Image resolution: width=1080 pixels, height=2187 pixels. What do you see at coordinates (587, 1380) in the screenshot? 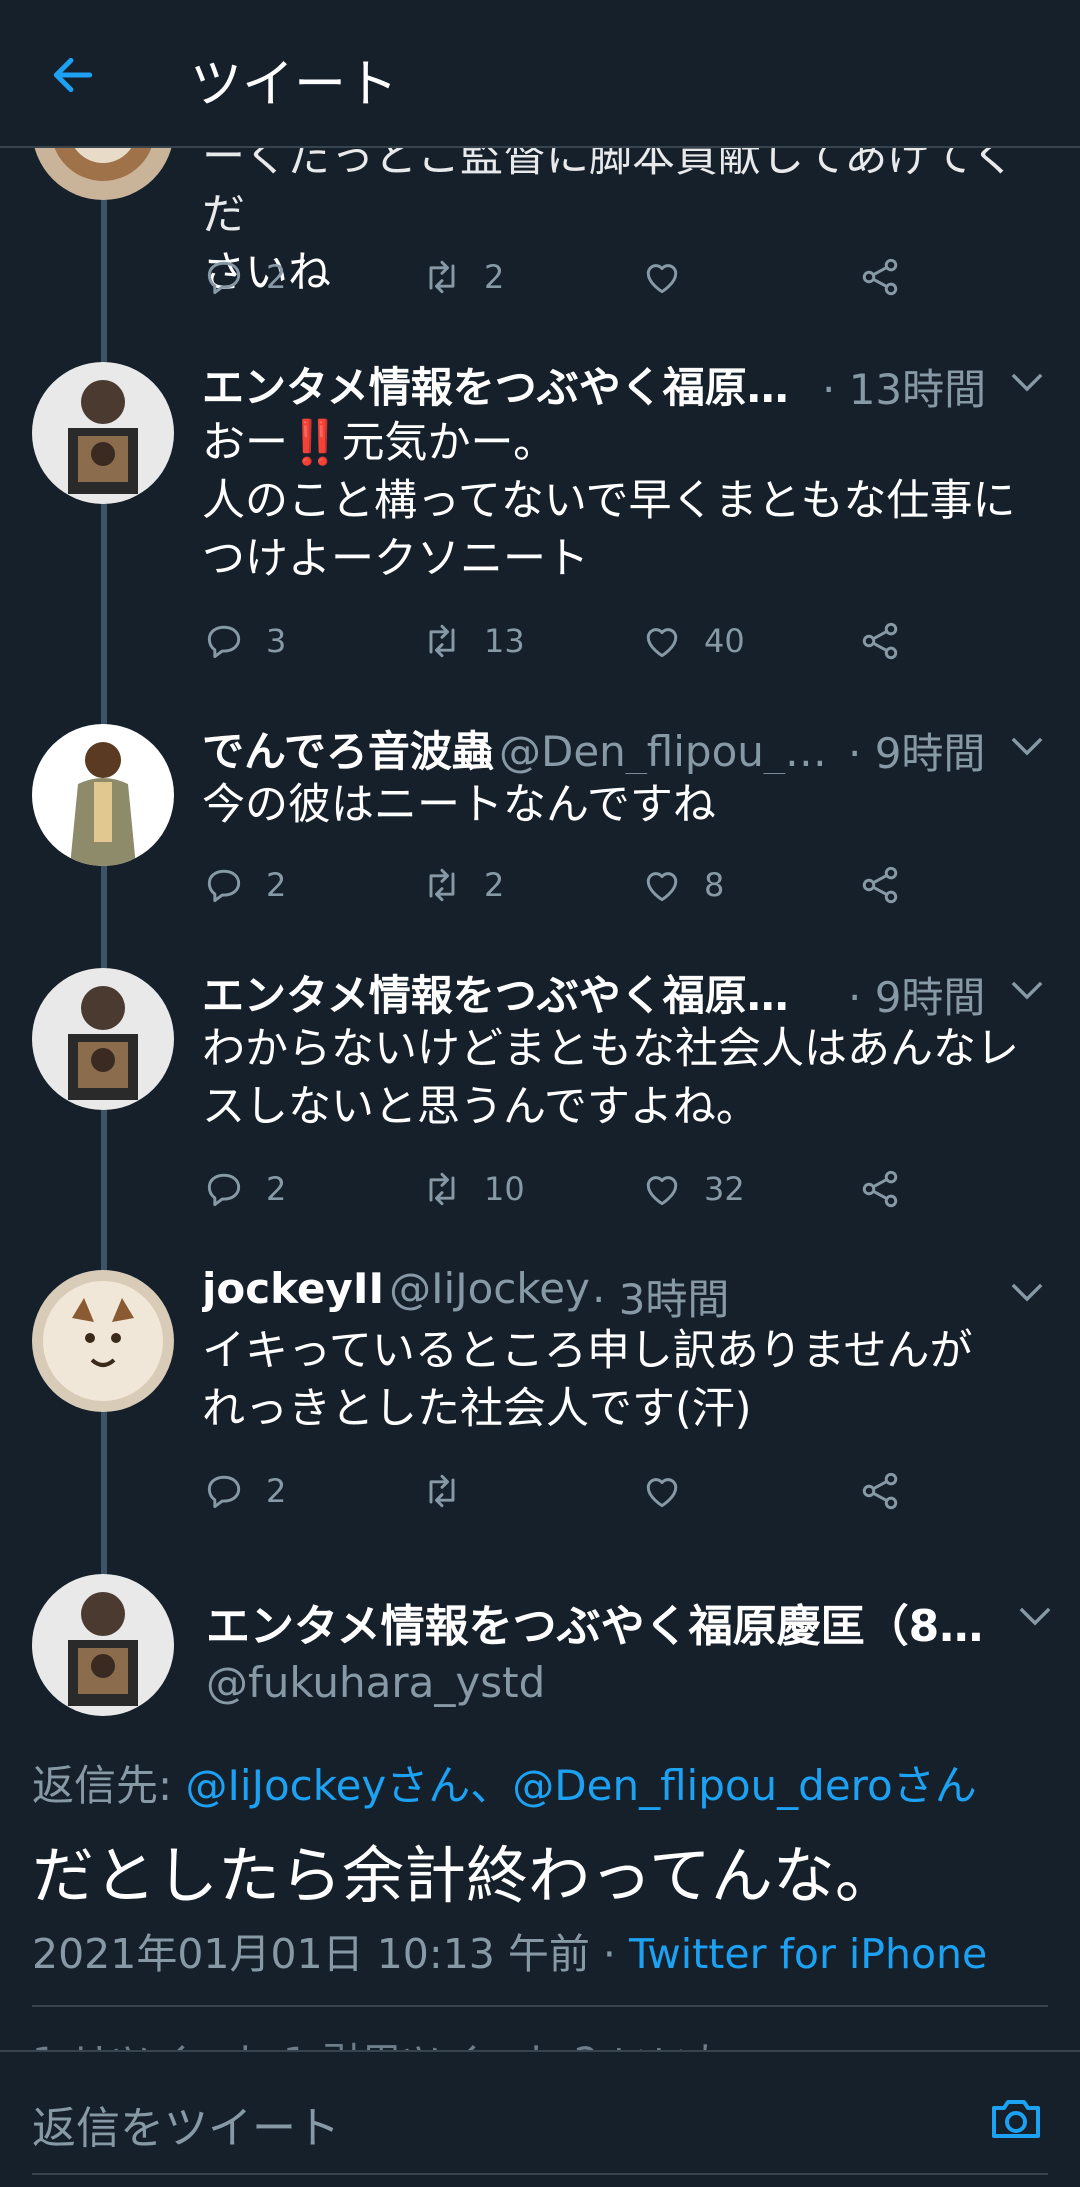
I see `tweet-text: イキっているところ申し訳ありませんが れっきとした社会人です(汗)` at bounding box center [587, 1380].